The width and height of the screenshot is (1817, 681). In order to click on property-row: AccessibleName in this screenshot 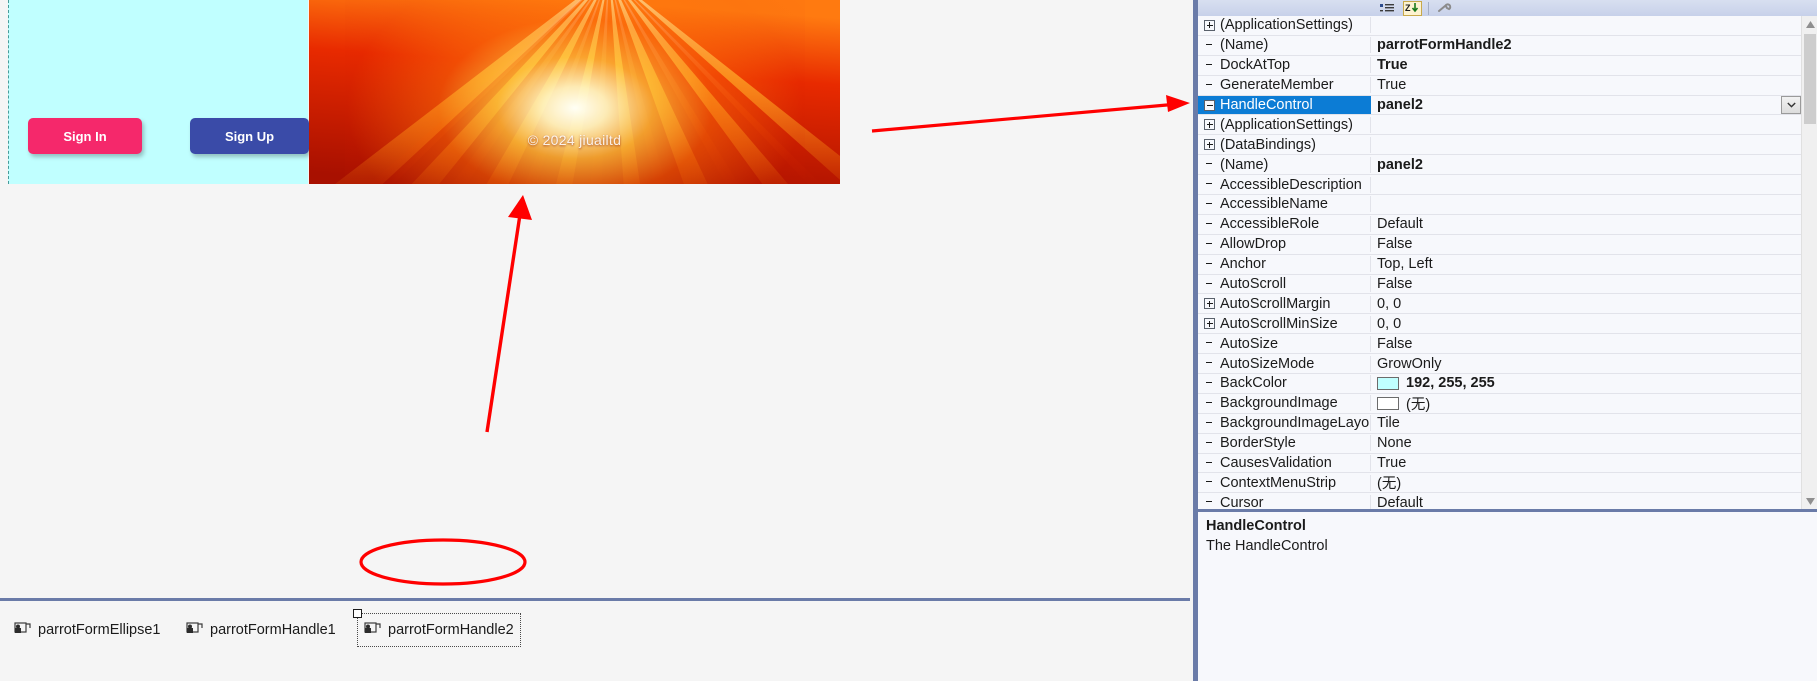, I will do `click(1499, 205)`.